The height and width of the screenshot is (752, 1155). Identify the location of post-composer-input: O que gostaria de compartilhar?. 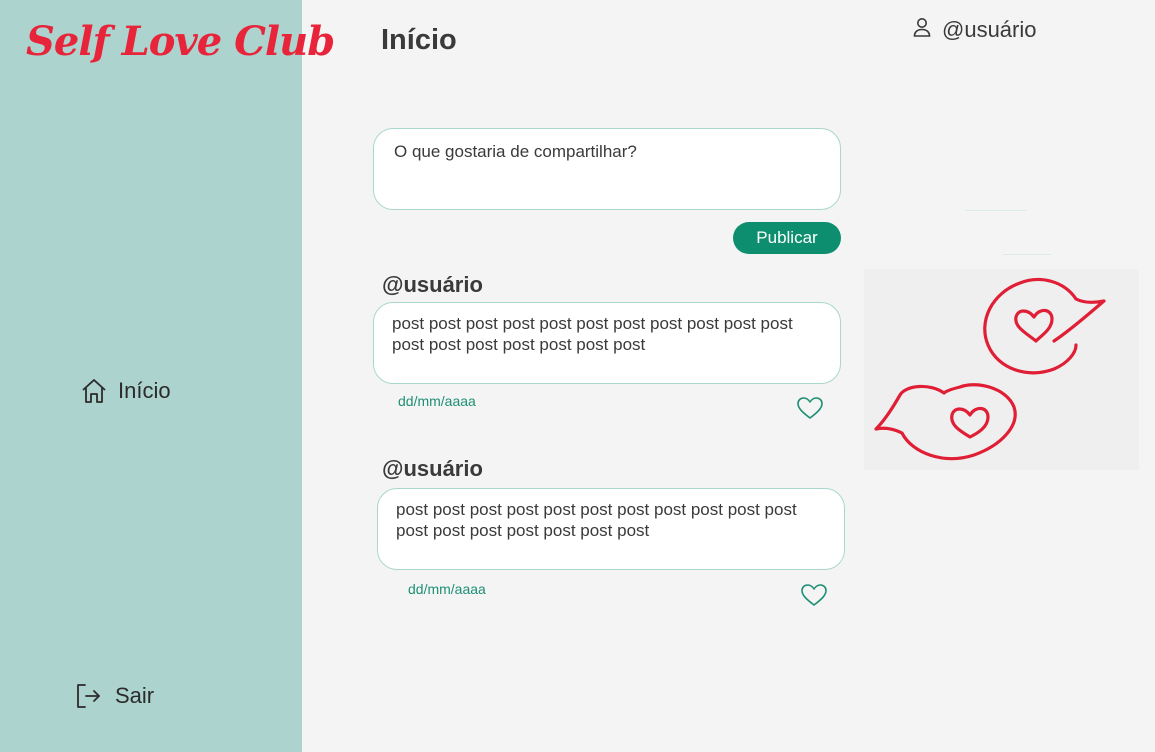
(607, 169).